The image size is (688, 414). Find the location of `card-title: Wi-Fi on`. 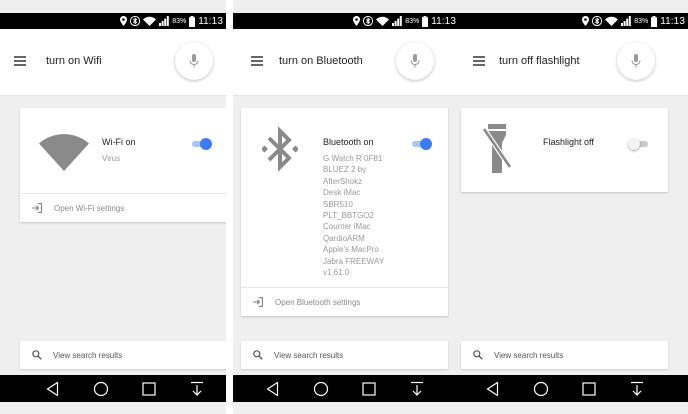

card-title: Wi-Fi on is located at coordinates (119, 142).